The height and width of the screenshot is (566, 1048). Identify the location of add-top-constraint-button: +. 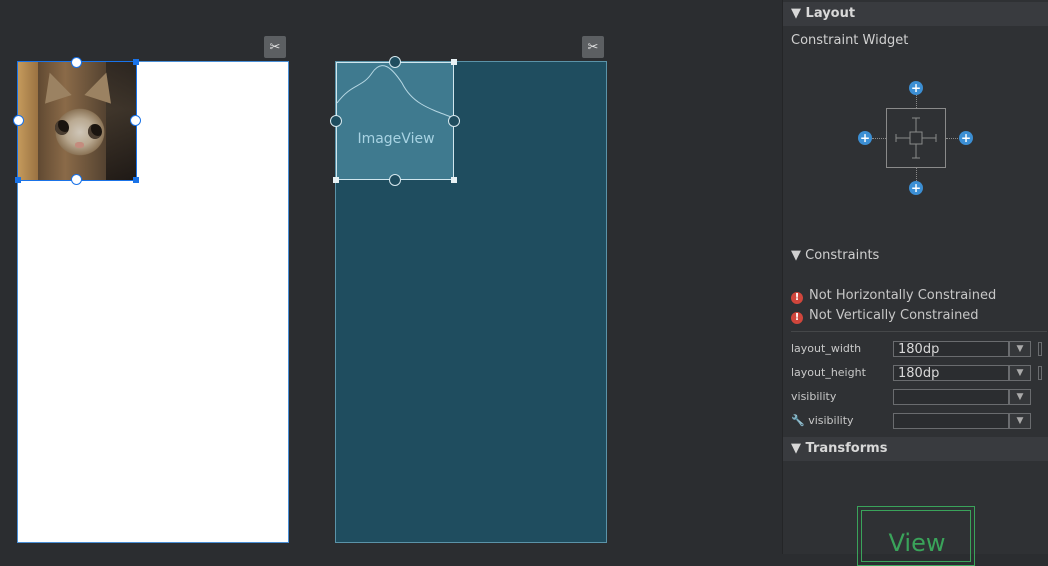
(916, 88).